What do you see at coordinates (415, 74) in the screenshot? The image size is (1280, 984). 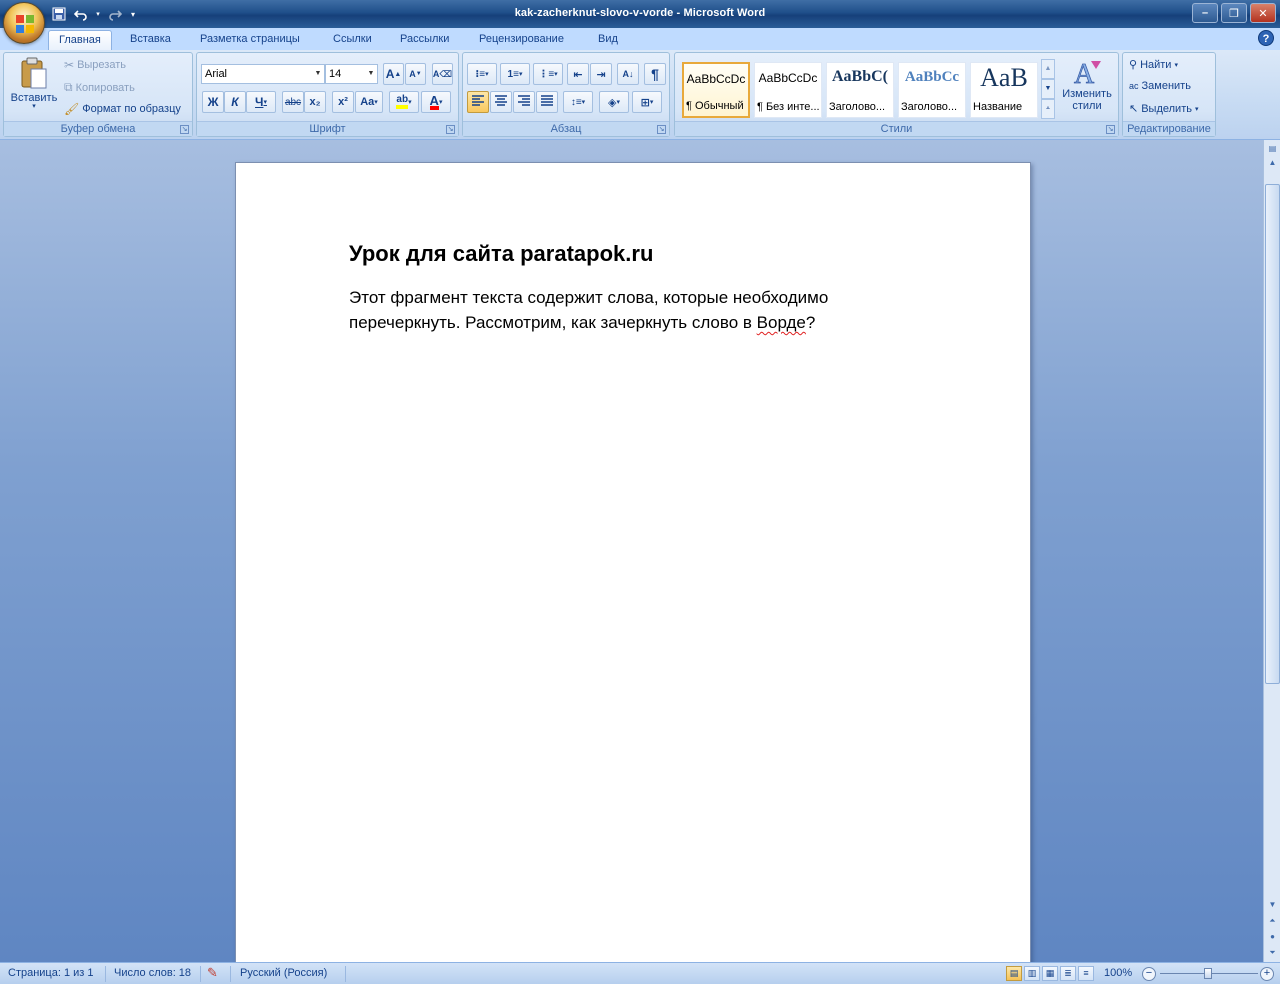 I see `shrink-font-button: A ▼` at bounding box center [415, 74].